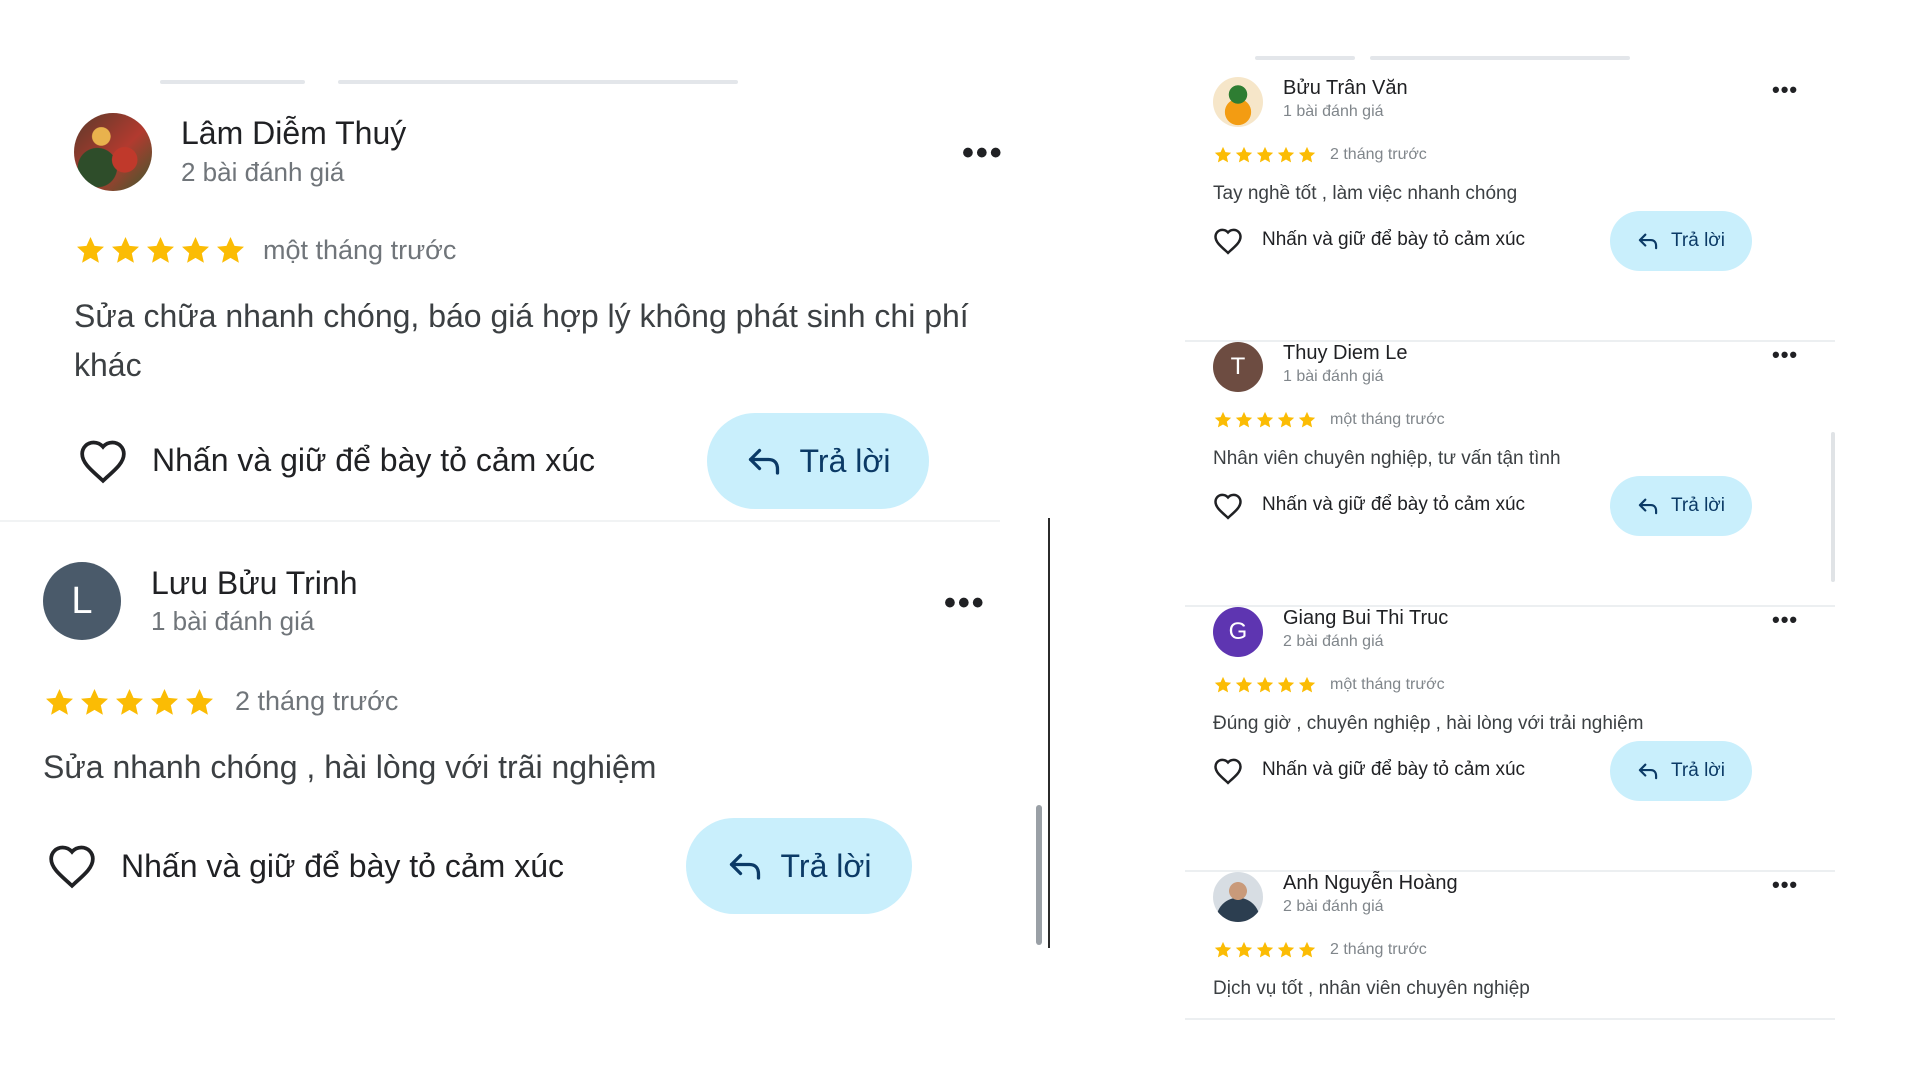 The height and width of the screenshot is (1080, 1920). I want to click on panel-edge-line, so click(1049, 733).